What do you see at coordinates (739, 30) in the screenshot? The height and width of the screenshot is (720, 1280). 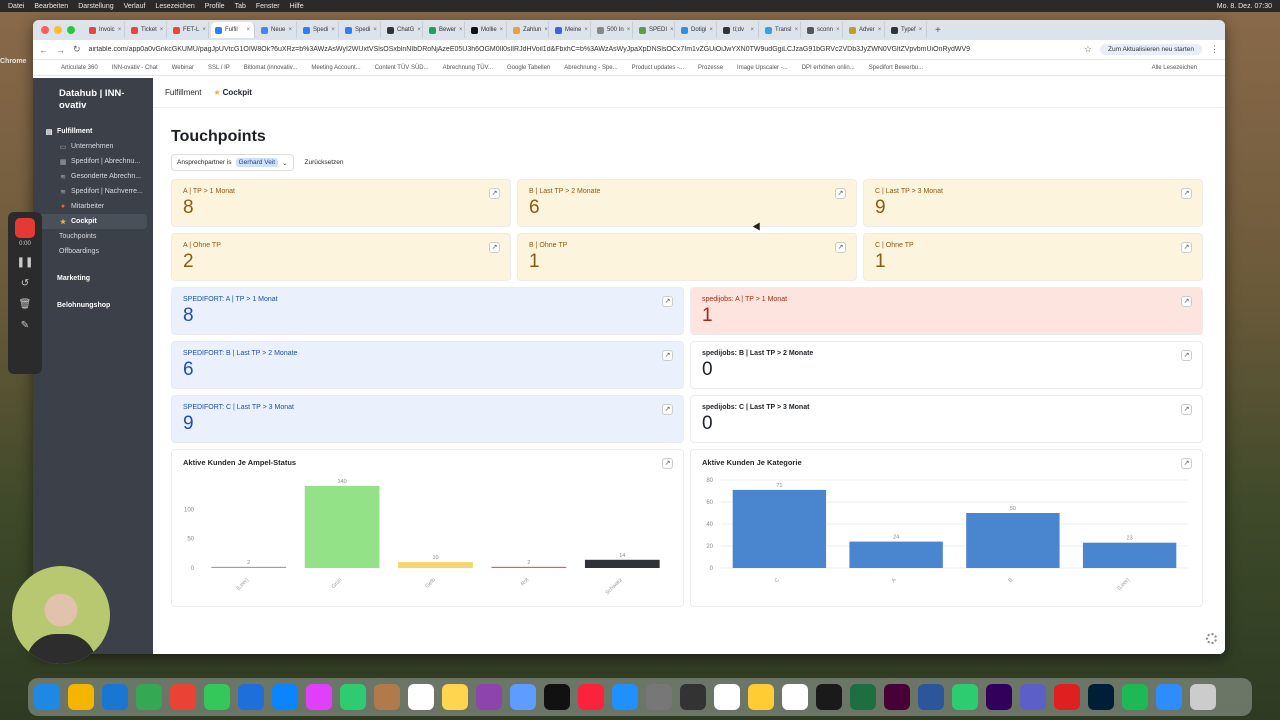 I see `browser-tab: ti;dv ×` at bounding box center [739, 30].